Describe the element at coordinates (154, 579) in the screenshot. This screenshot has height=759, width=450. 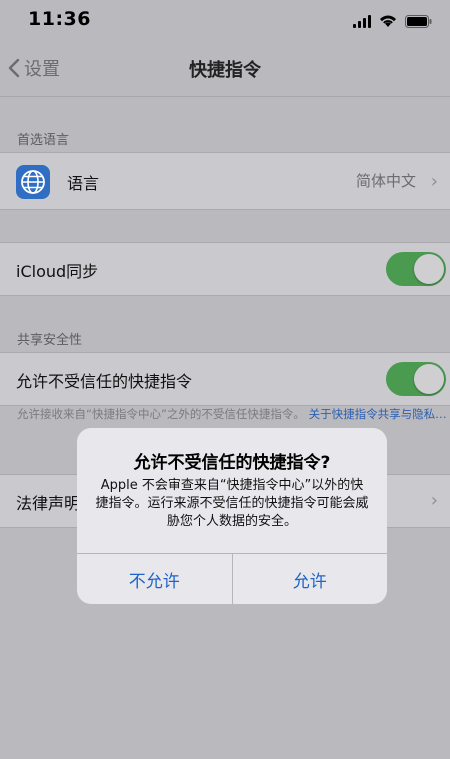
I see `dont-allow-button: 不允许` at that location.